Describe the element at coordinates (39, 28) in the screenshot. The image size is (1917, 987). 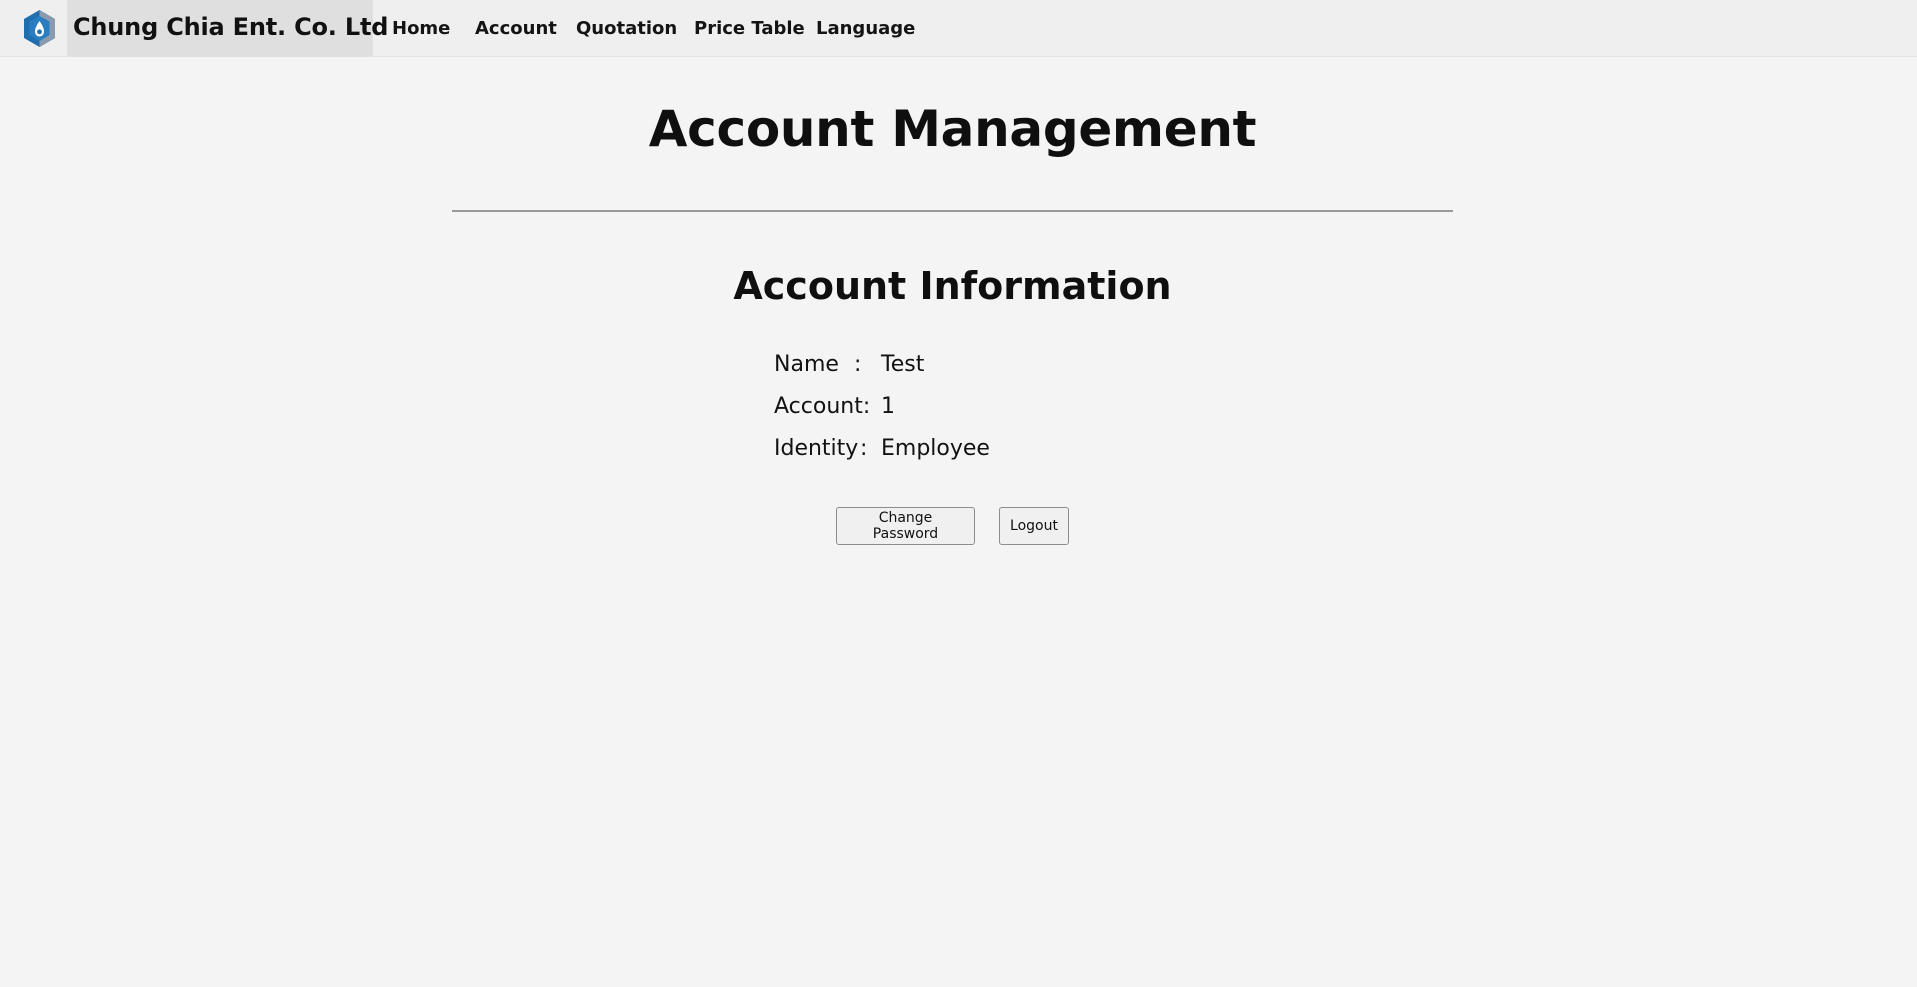
I see `hexagon-drop-logo-icon` at that location.